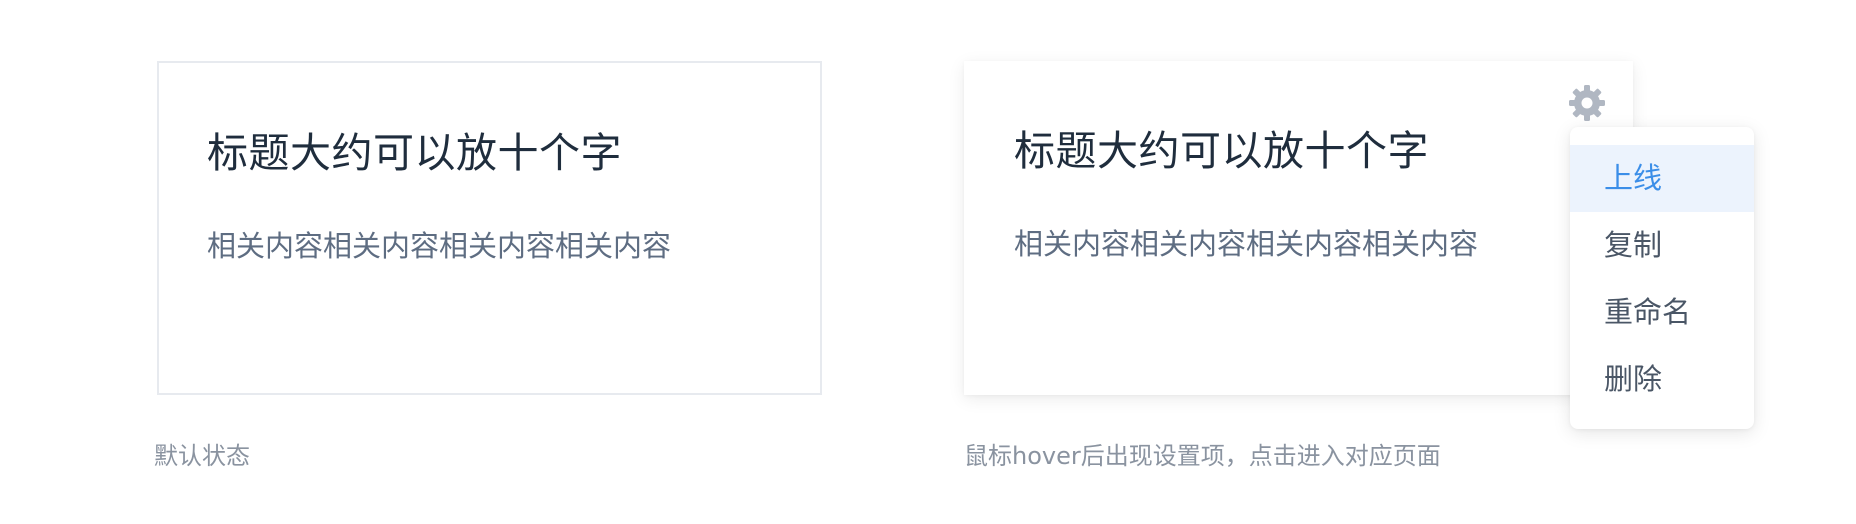 Image resolution: width=1856 pixels, height=524 pixels. Describe the element at coordinates (1662, 312) in the screenshot. I see `menu-item-rename: 重命名` at that location.